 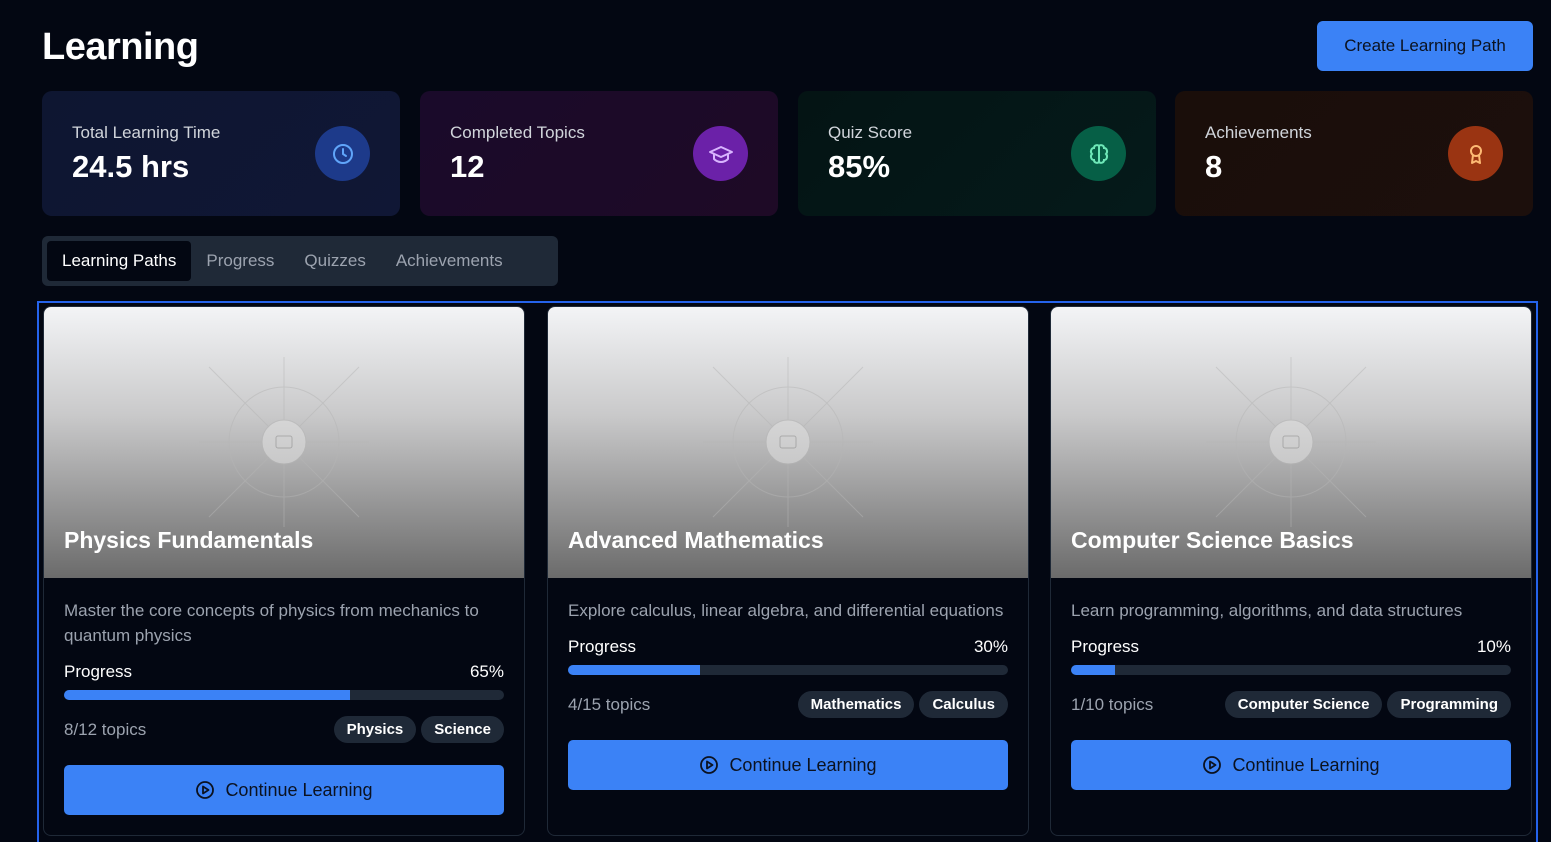 I want to click on card-title: Advanced Mathematics, so click(x=696, y=540).